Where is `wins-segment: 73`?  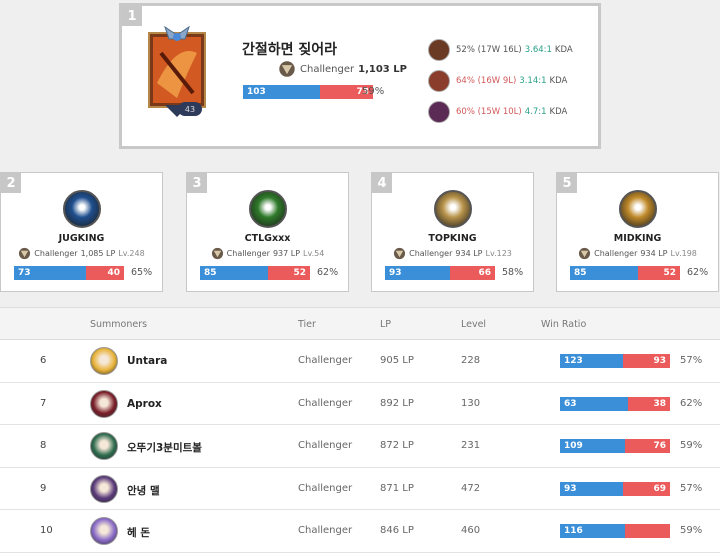
wins-segment: 73 is located at coordinates (50, 273).